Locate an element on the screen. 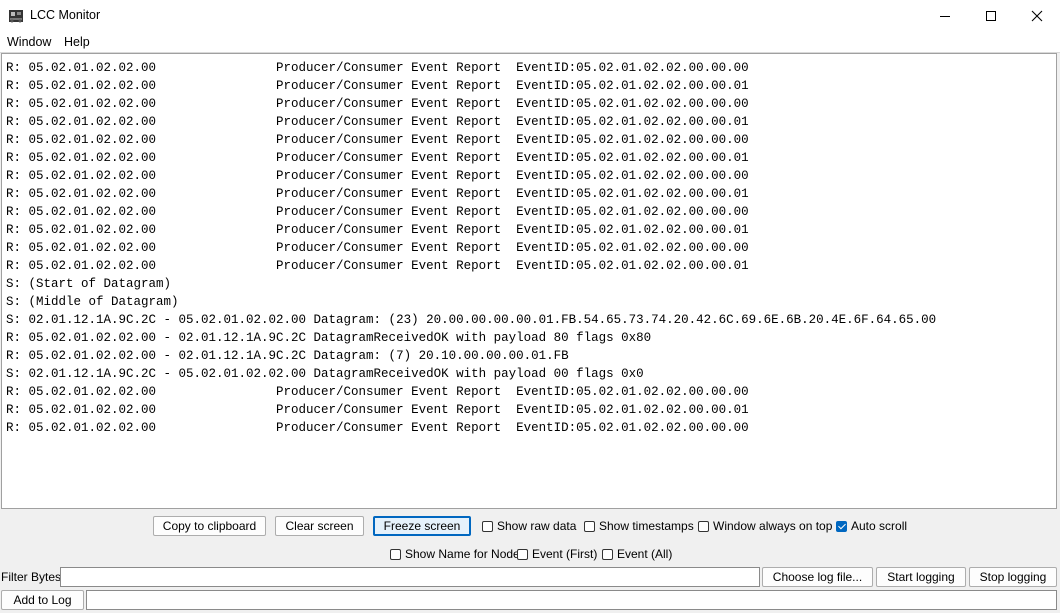 The image size is (1060, 613). window-always-on-top-label: Window always on top is located at coordinates (773, 526).